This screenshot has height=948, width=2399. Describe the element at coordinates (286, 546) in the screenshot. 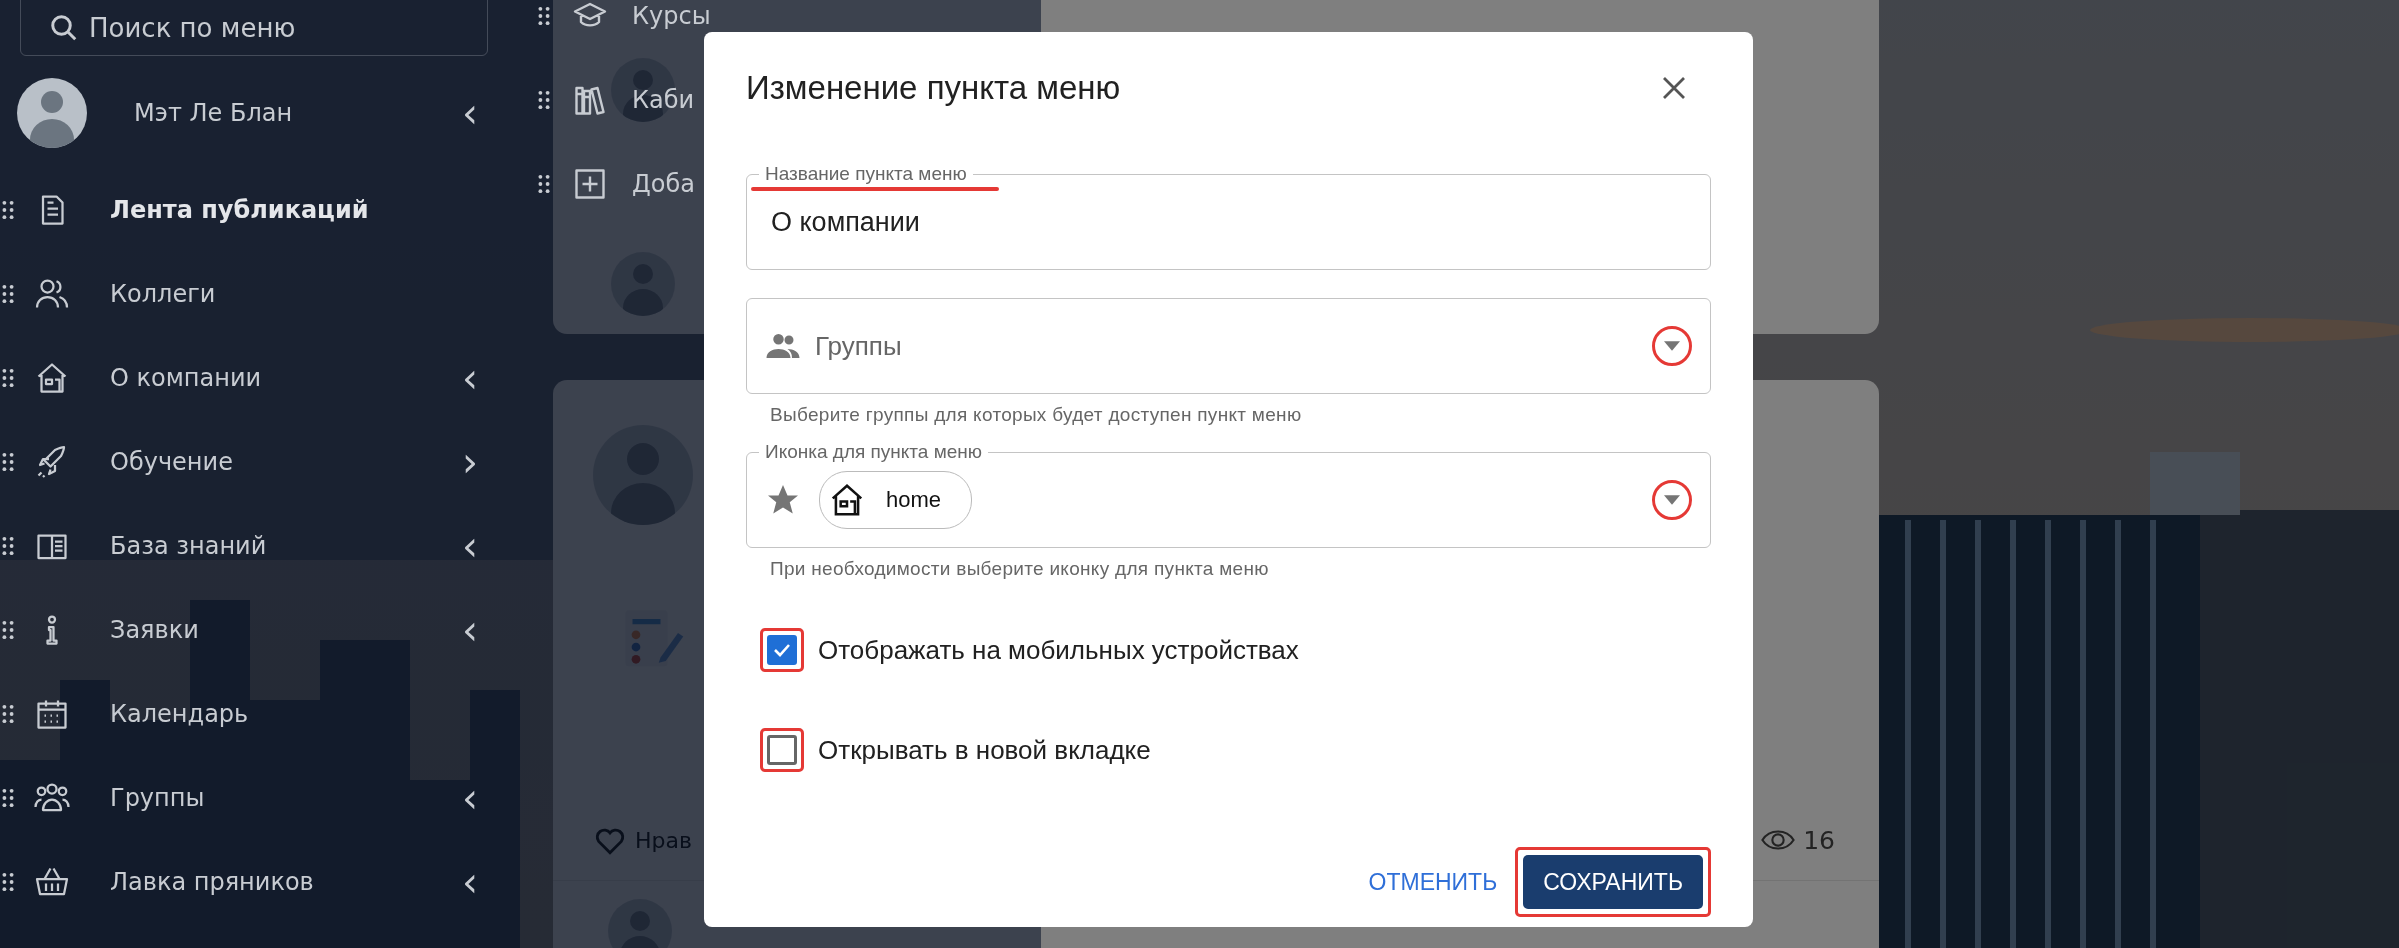

I see `menu-item: База знаний` at that location.